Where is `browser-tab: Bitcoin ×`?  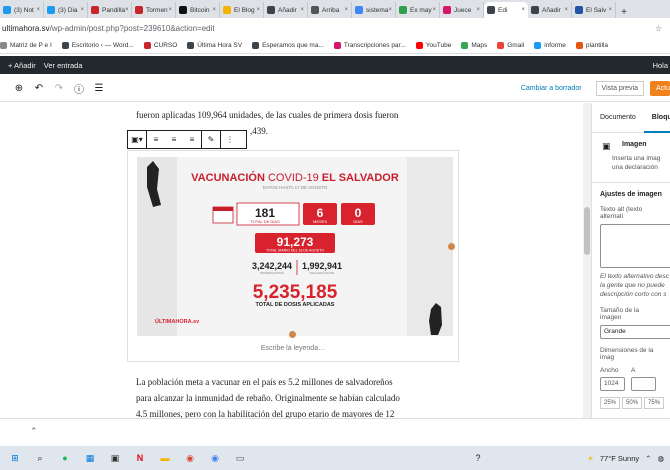 browser-tab: Bitcoin × is located at coordinates (198, 10).